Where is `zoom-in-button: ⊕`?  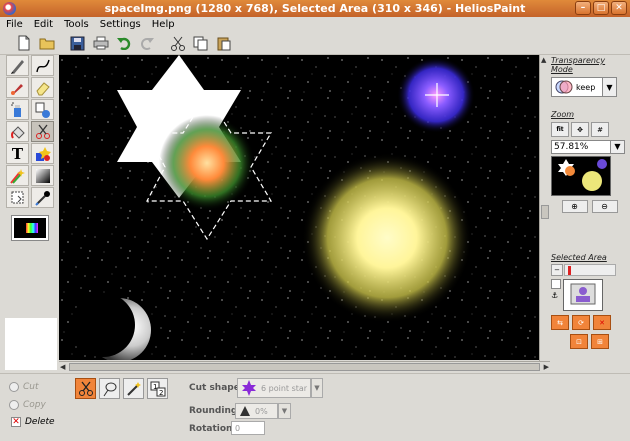 zoom-in-button: ⊕ is located at coordinates (574, 206).